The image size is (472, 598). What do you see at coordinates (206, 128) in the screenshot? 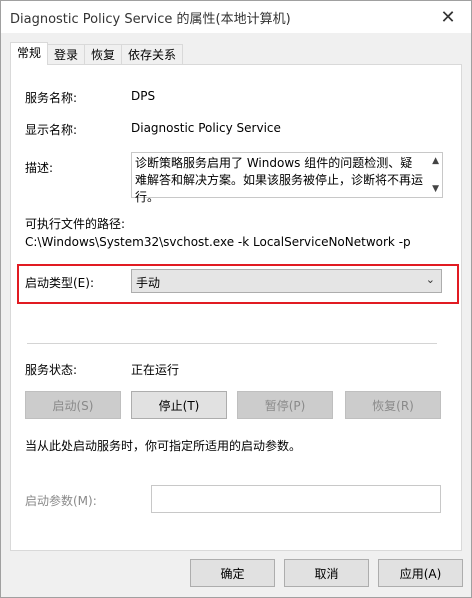
I see `display-name-value: Diagnostic Policy Service` at bounding box center [206, 128].